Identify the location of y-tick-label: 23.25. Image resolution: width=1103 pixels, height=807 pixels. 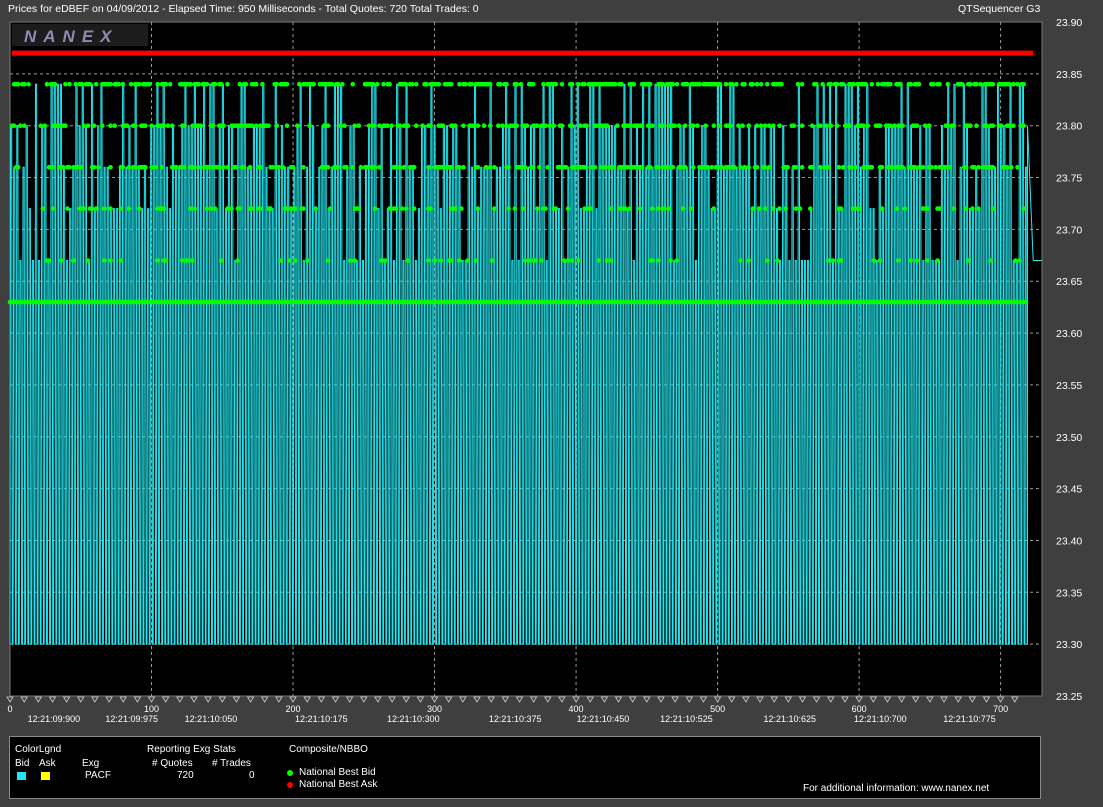
(1069, 697).